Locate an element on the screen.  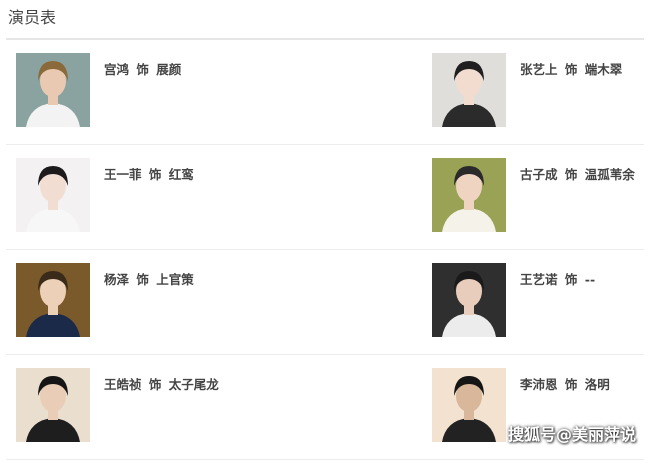
character-name: 展颜 is located at coordinates (168, 69).